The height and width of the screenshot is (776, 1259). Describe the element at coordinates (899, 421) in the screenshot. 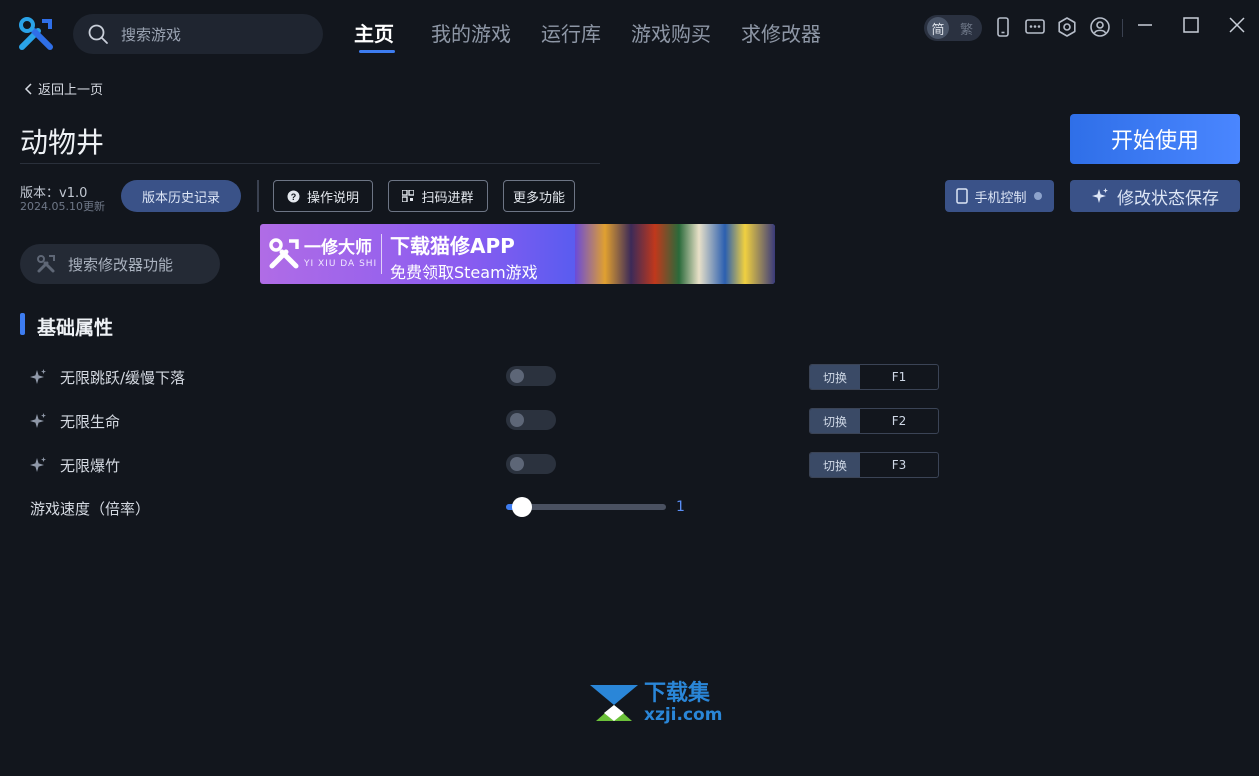

I see `hotkey-key: F2` at that location.